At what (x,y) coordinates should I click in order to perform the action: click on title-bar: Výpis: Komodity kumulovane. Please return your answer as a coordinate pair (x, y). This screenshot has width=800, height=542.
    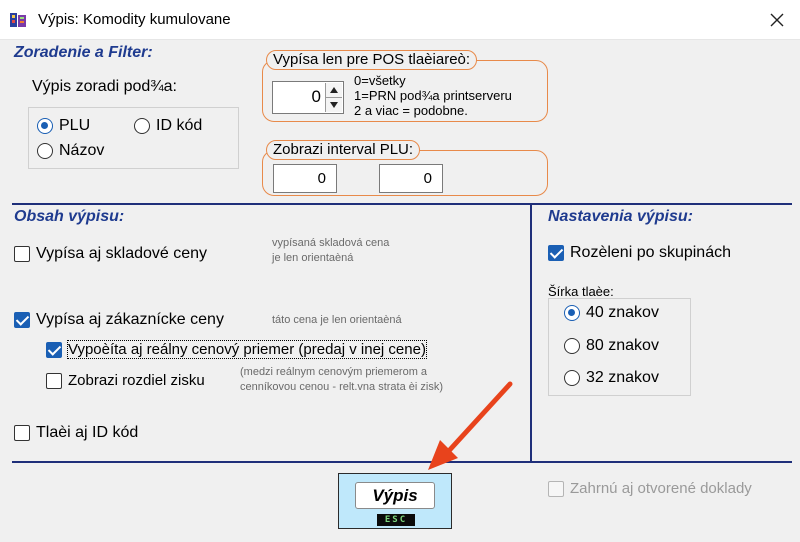
    Looking at the image, I should click on (400, 20).